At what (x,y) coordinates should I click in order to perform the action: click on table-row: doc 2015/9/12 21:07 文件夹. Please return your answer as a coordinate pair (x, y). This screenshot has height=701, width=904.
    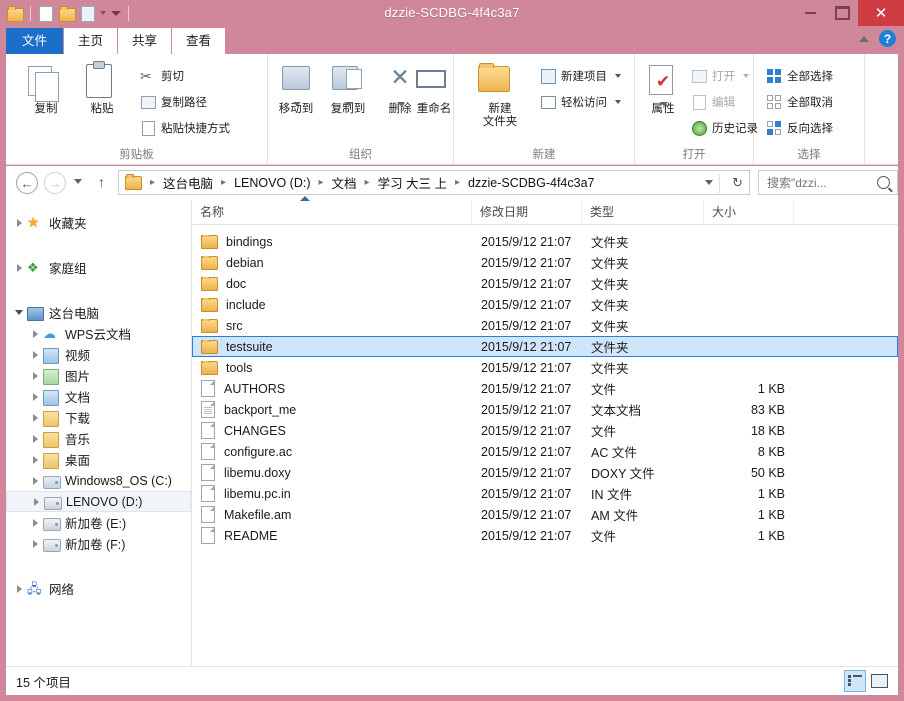
    Looking at the image, I should click on (545, 283).